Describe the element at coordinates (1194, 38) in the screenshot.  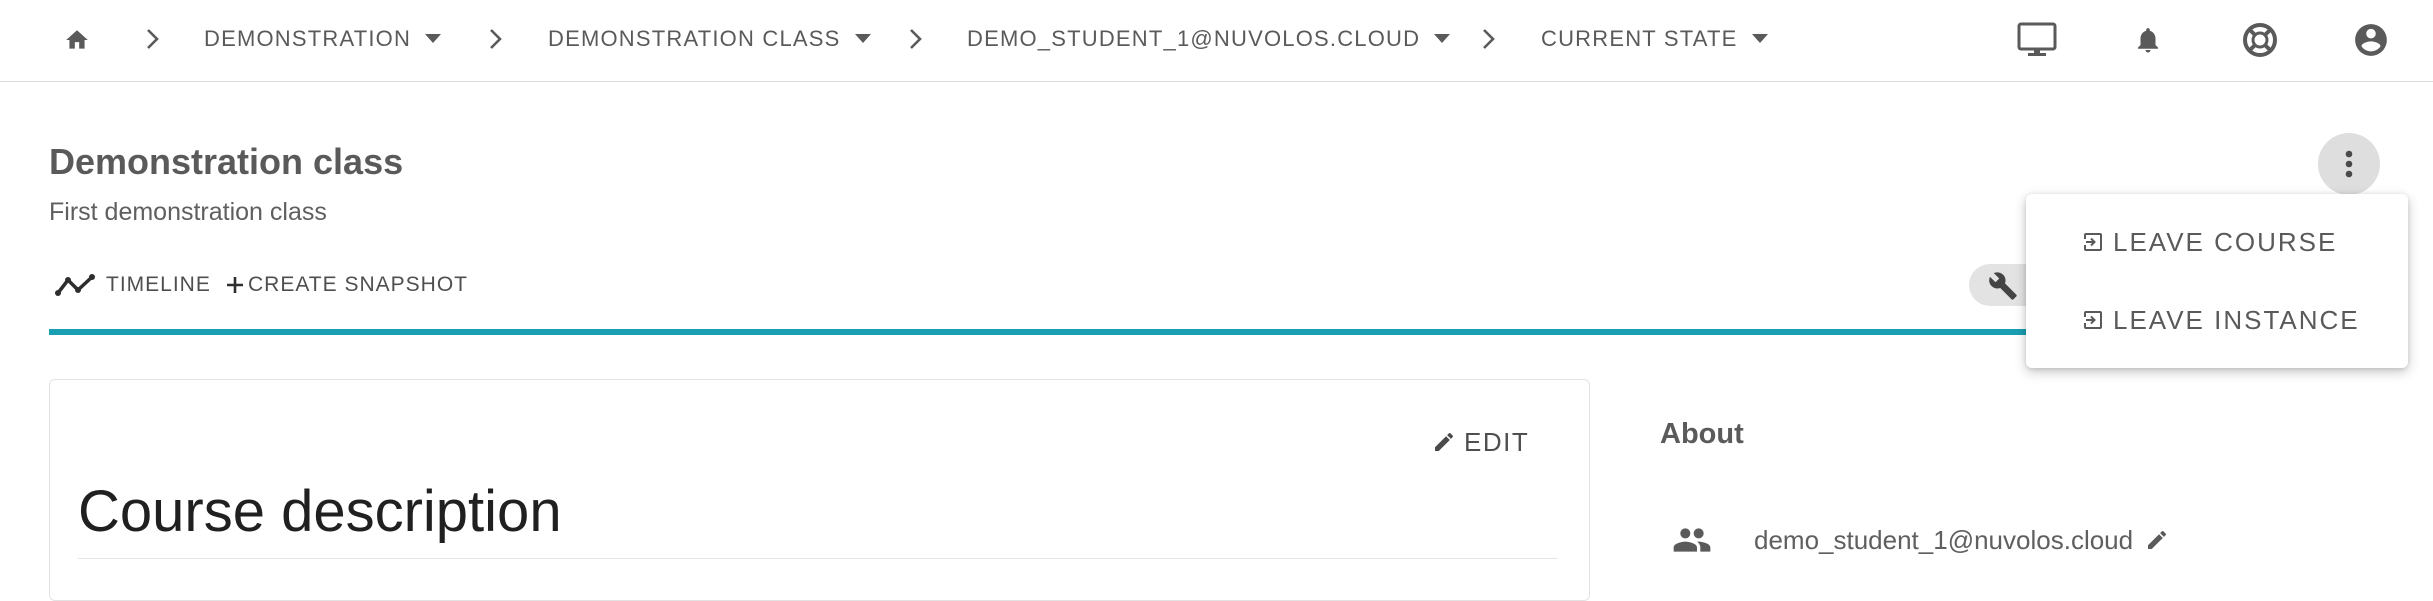
I see `breadcrumb-label: DEMO_STUDENT_1@NUVOLOS.CLOUD` at that location.